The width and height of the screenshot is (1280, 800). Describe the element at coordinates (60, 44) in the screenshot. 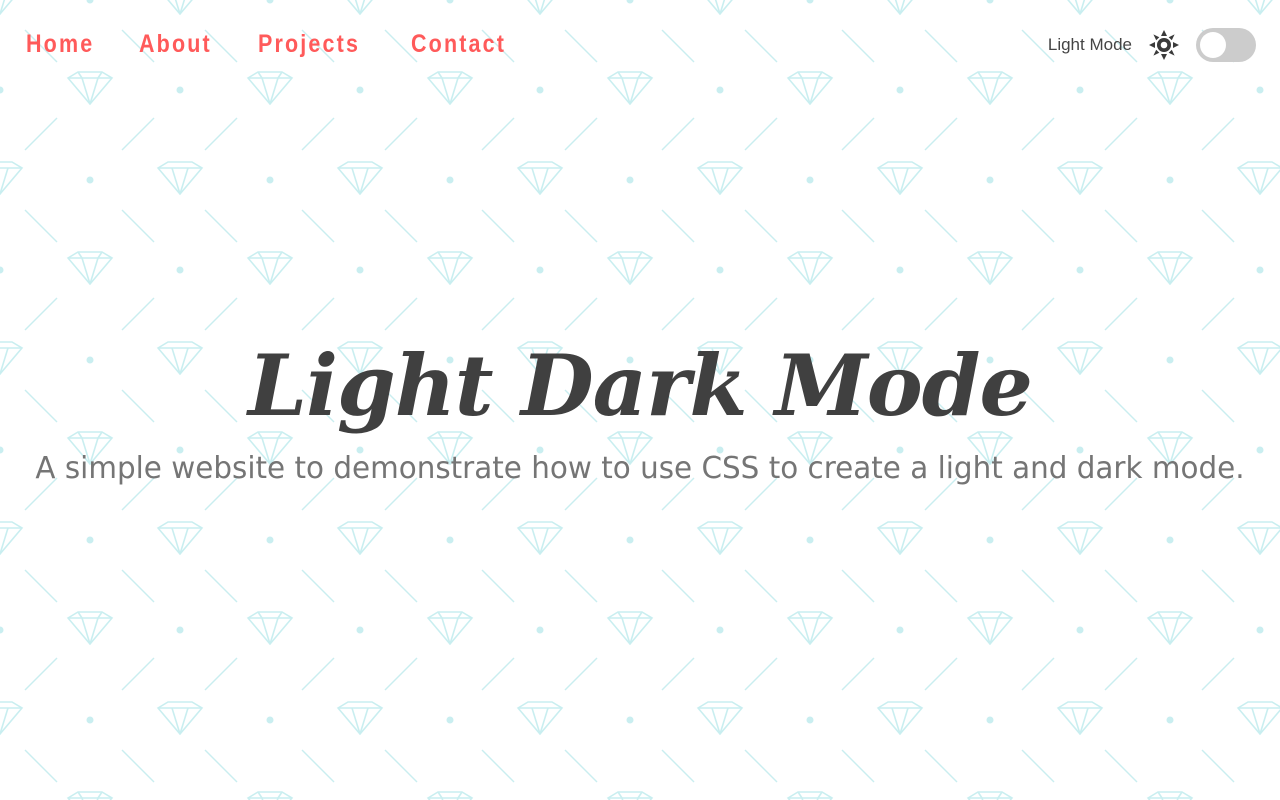

I see `nav-link-home: Home` at that location.